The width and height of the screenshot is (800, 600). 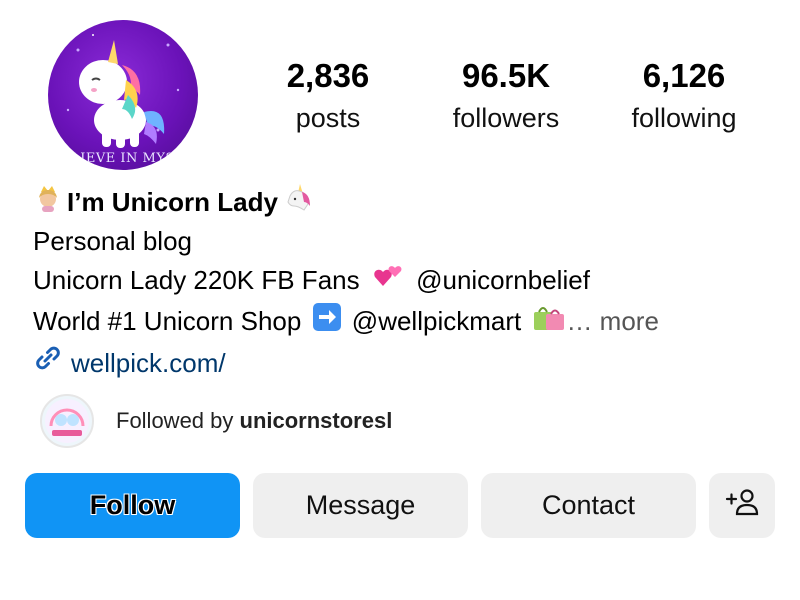 I want to click on followed-by: Followed by unicornstoresl, so click(x=216, y=421).